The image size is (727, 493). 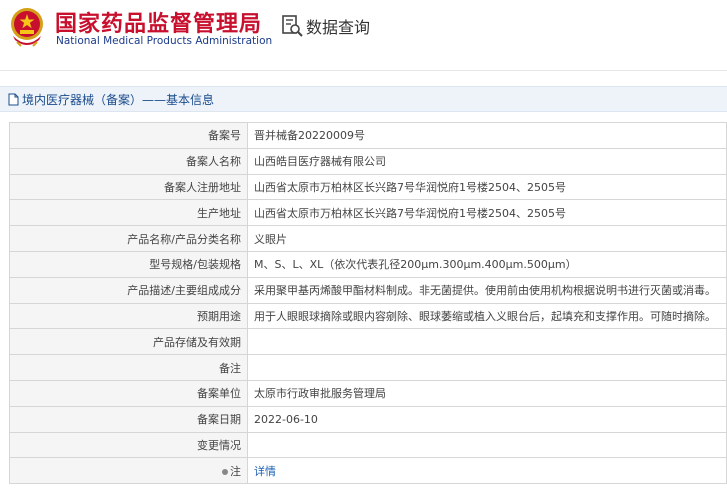 I want to click on table-row: 变更情况, so click(x=368, y=445).